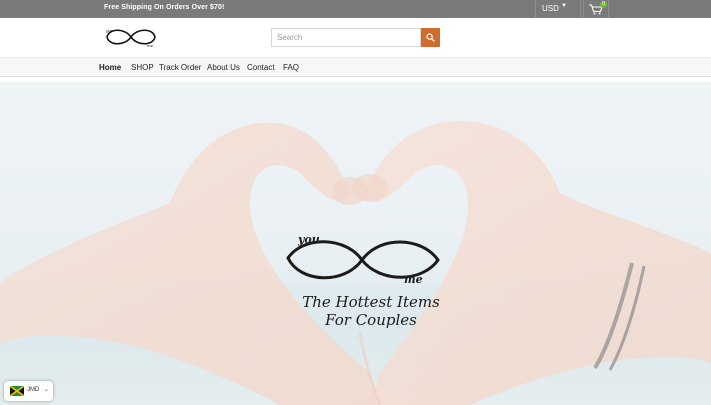  What do you see at coordinates (413, 279) in the screenshot?
I see `hero-logo-me: me` at bounding box center [413, 279].